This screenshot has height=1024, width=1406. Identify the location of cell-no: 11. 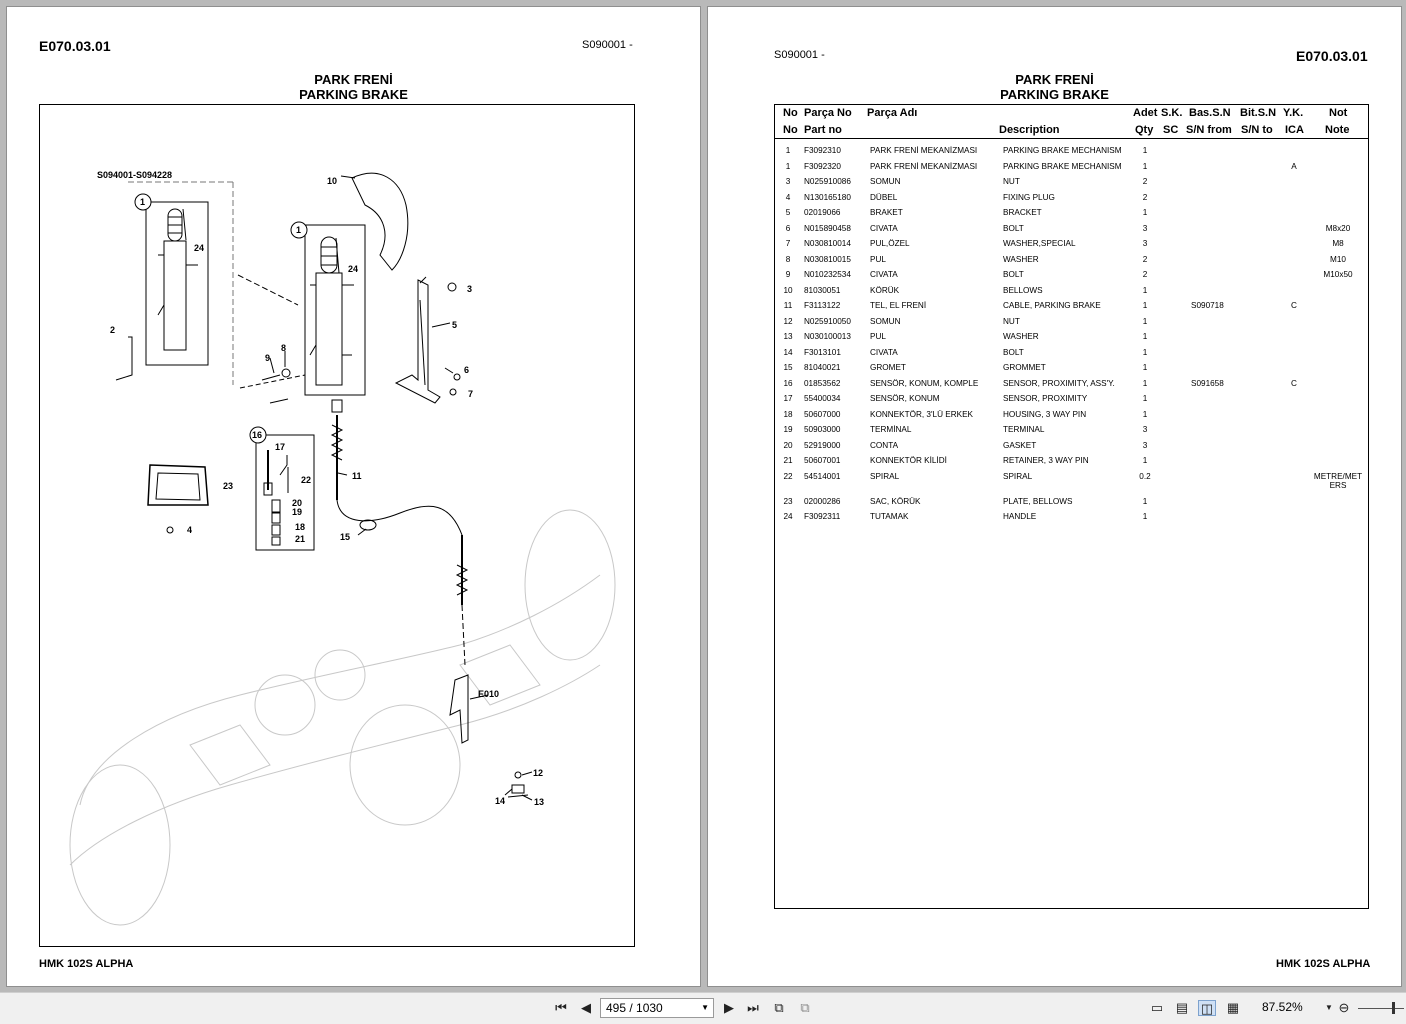
(788, 305).